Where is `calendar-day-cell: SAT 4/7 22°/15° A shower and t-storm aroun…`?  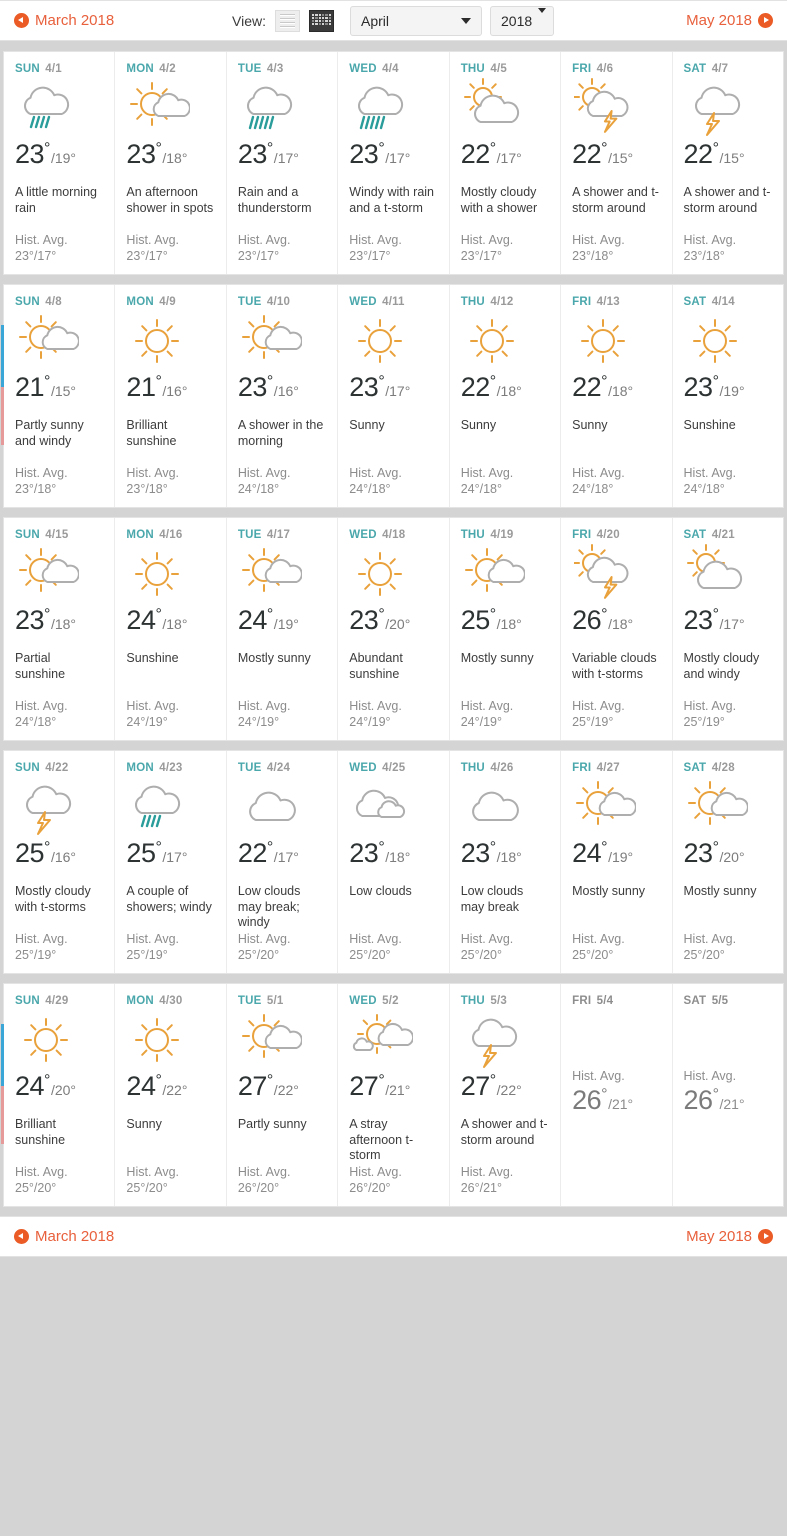
calendar-day-cell: SAT 4/7 22°/15° A shower and t-storm aroun… is located at coordinates (728, 163).